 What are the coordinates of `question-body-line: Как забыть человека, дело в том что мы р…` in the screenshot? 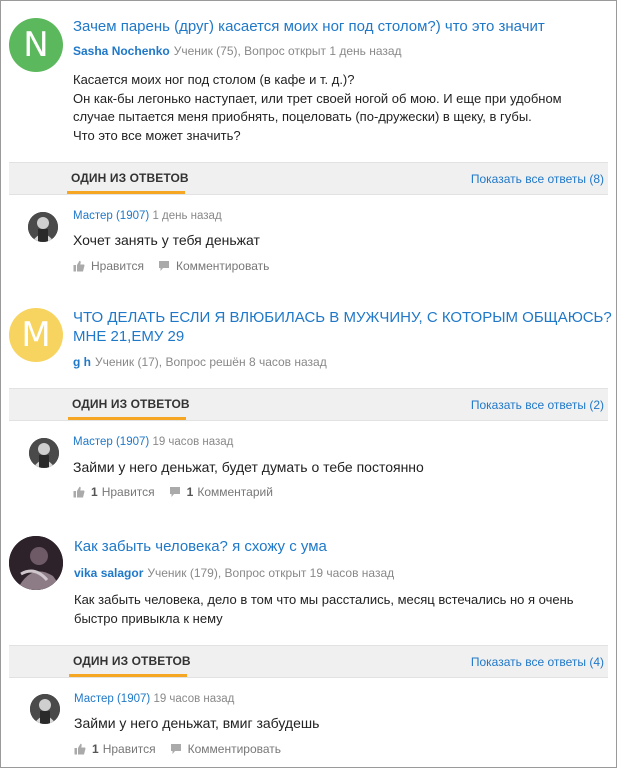 It's located at (324, 599).